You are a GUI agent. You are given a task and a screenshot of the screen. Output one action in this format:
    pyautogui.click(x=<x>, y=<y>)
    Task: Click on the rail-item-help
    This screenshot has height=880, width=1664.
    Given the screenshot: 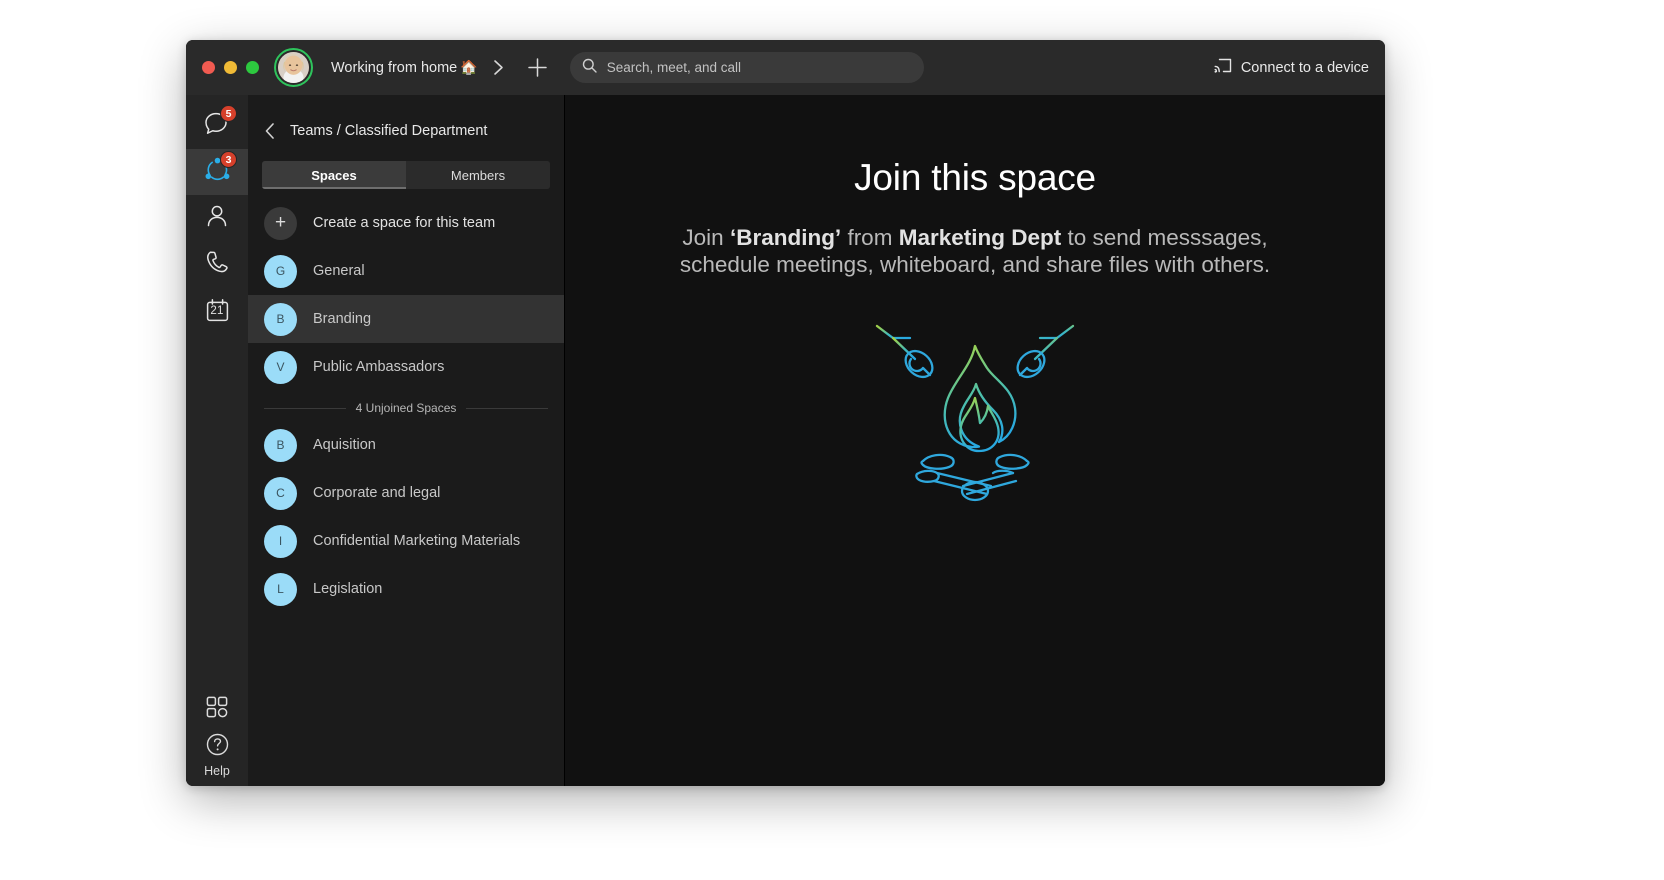 What is the action you would take?
    pyautogui.click(x=217, y=747)
    